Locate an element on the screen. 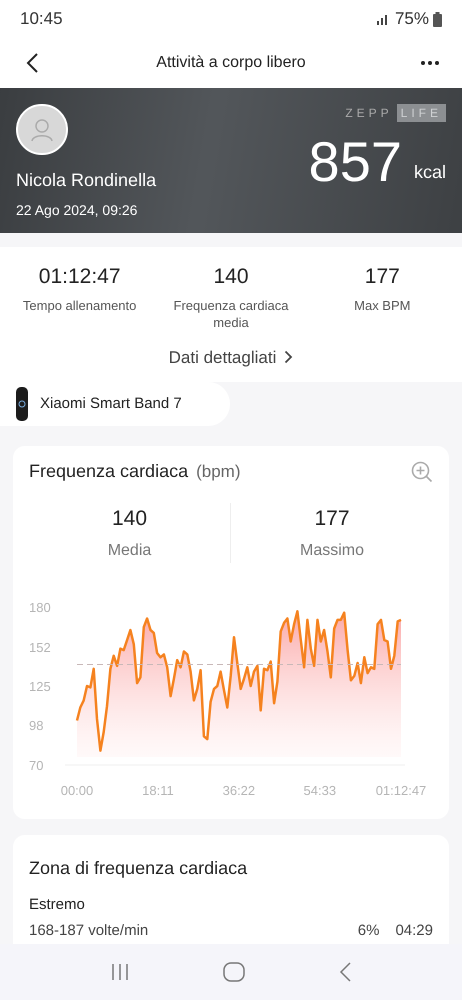  more-icon is located at coordinates (430, 63).